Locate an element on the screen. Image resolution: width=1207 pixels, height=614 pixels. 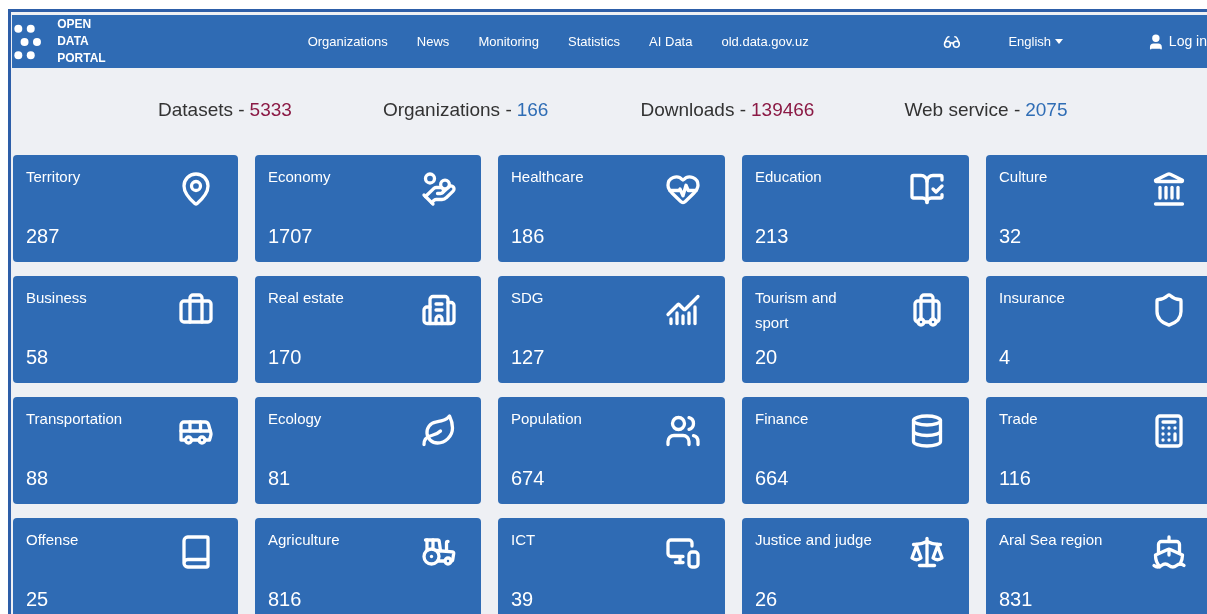
category-card: Finance 664 is located at coordinates (855, 450).